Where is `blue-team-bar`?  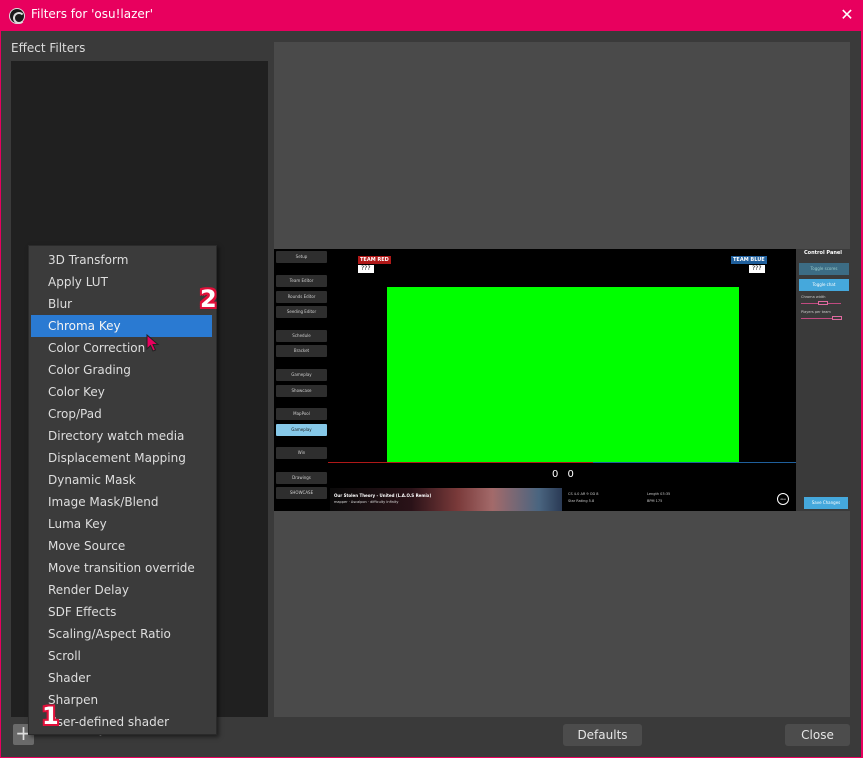 blue-team-bar is located at coordinates (694, 462).